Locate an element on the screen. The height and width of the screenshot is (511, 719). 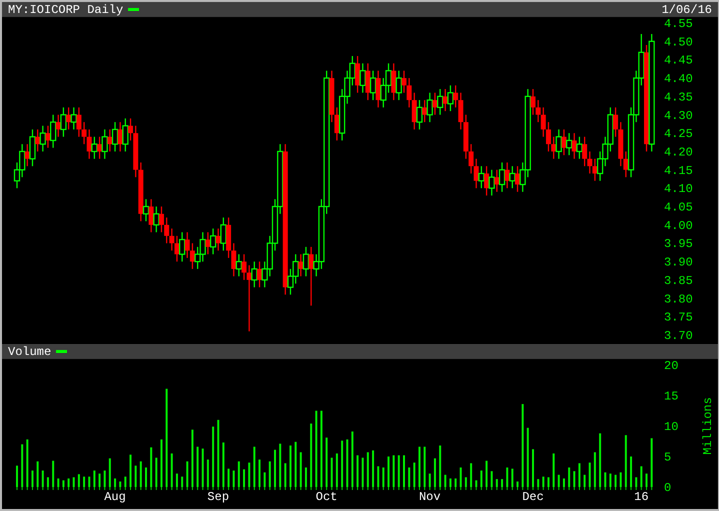
price-axis-label: 4.55 is located at coordinates (678, 24).